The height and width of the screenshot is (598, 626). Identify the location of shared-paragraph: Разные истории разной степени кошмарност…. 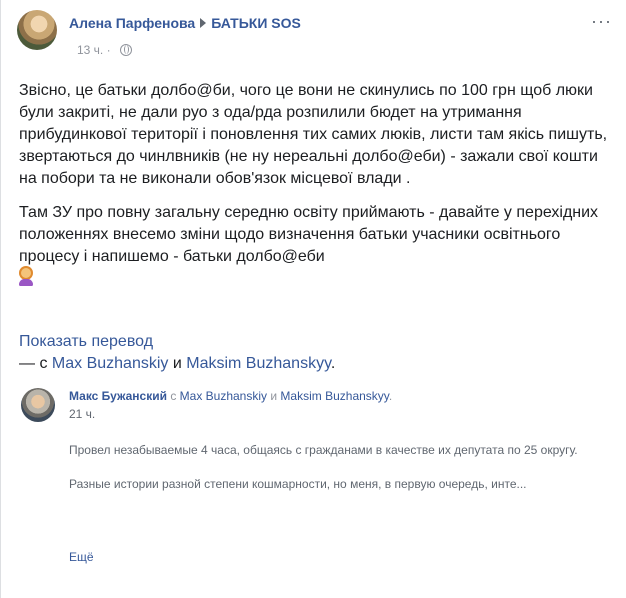
(298, 484).